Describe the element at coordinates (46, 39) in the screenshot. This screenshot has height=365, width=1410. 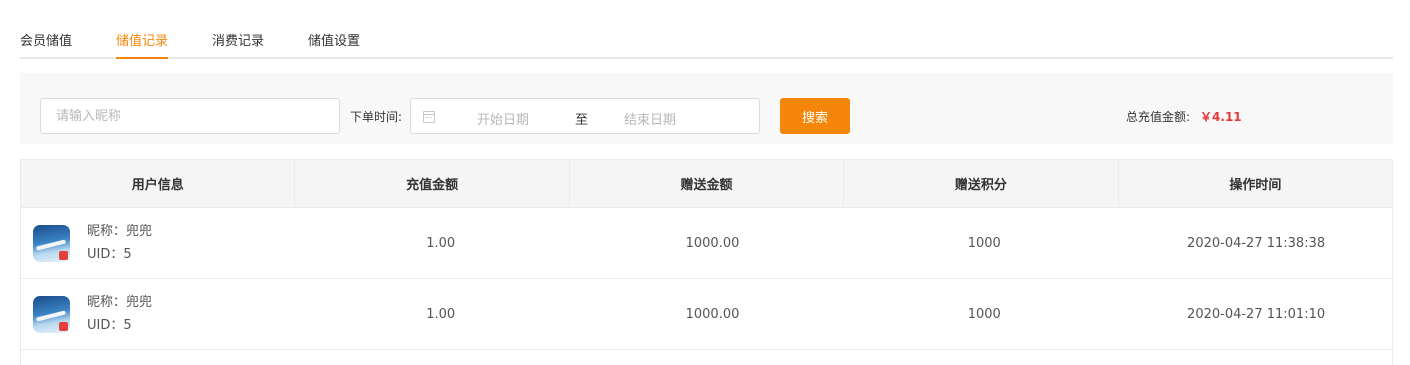
I see `tab-member-recharge: 会员储值` at that location.